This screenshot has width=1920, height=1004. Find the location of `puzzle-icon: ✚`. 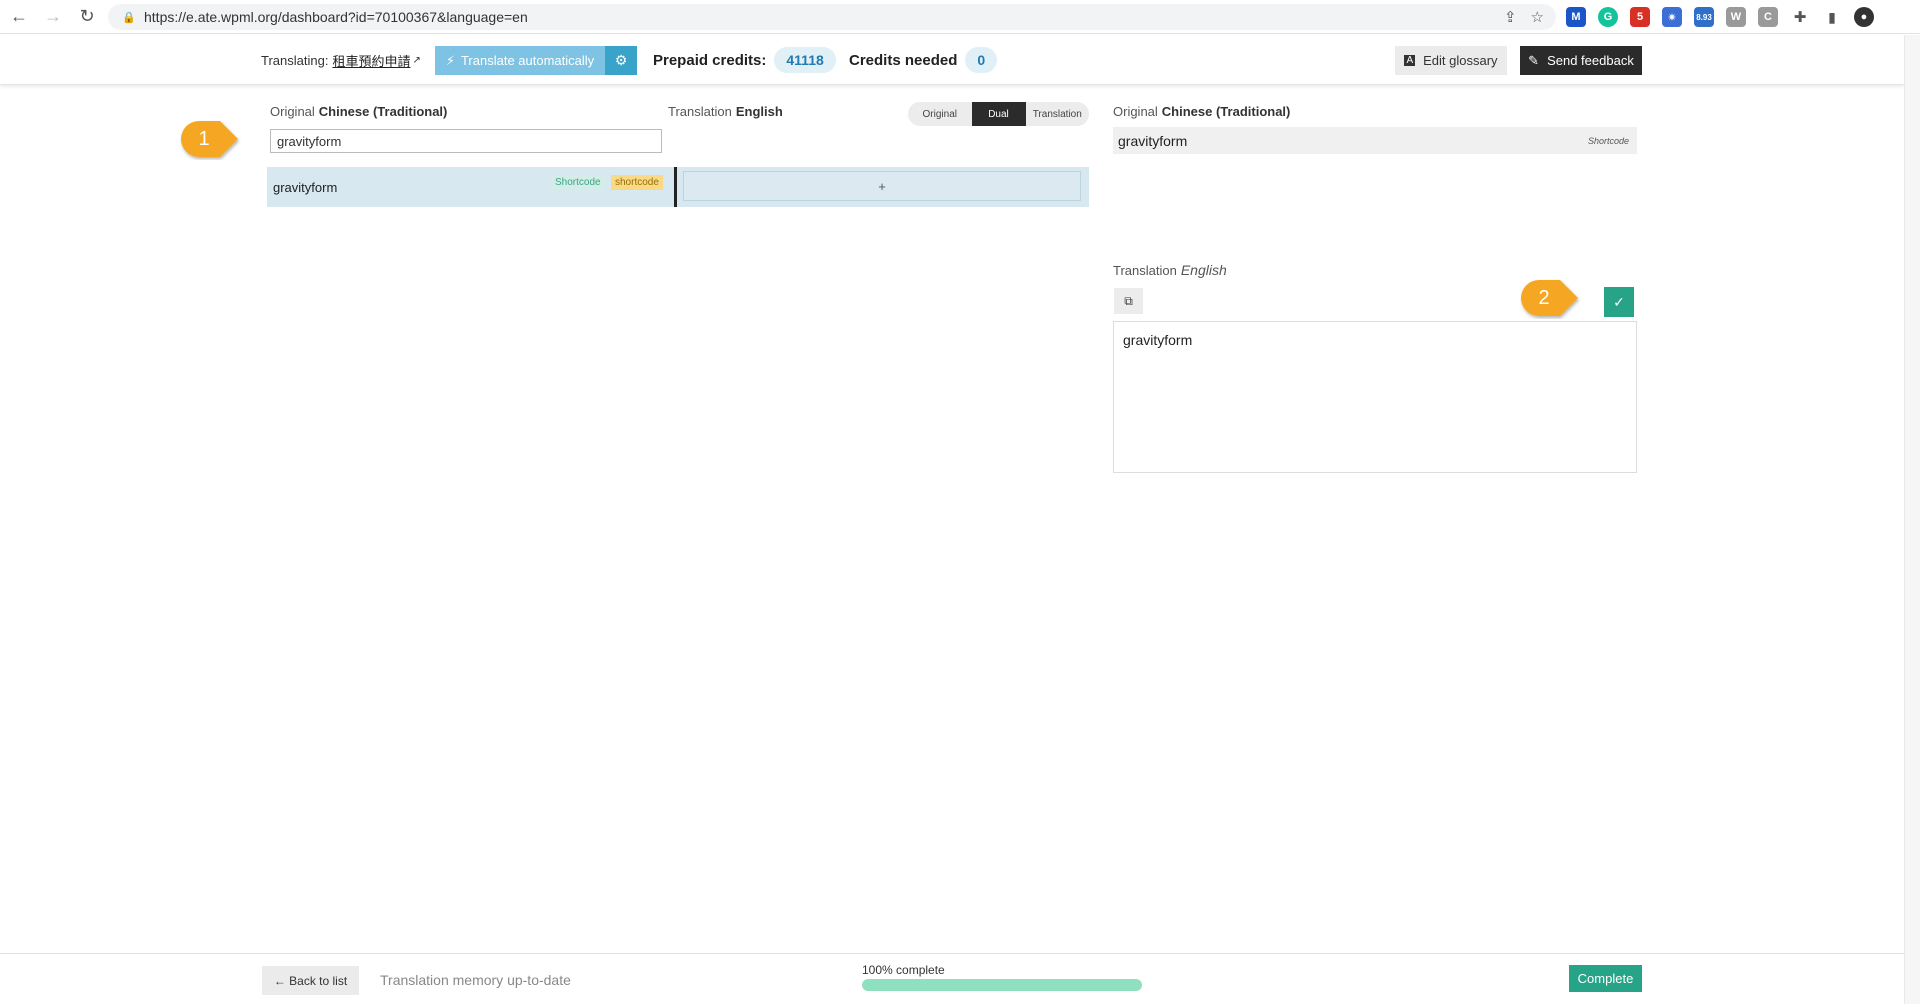

puzzle-icon: ✚ is located at coordinates (1800, 17).